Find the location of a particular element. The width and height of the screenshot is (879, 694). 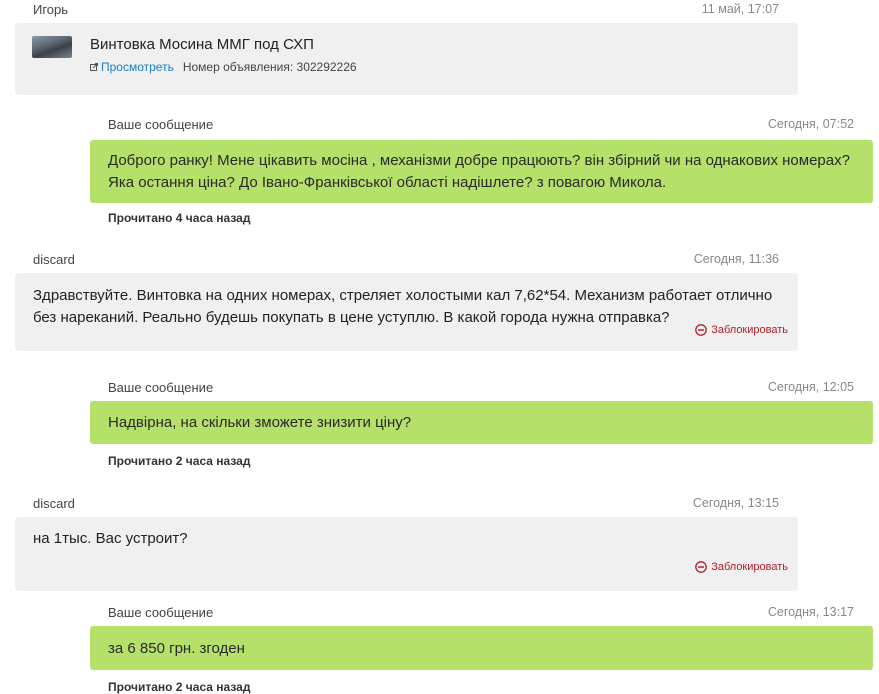

ad-thumbnail is located at coordinates (52, 47).